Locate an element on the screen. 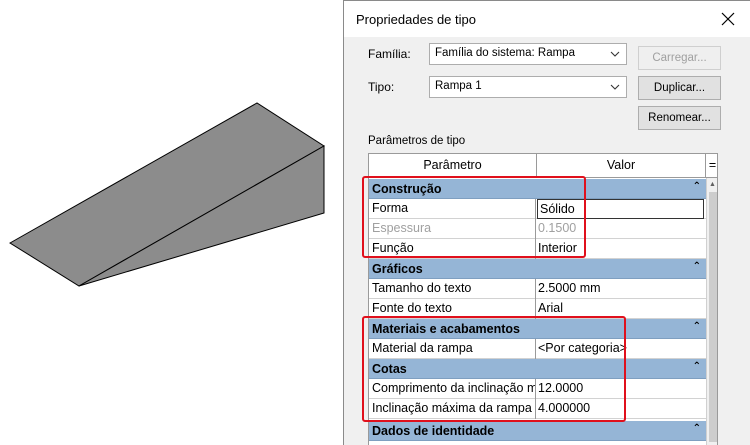 This screenshot has width=750, height=445. param-row-shape: Forma Sólido is located at coordinates (537, 209).